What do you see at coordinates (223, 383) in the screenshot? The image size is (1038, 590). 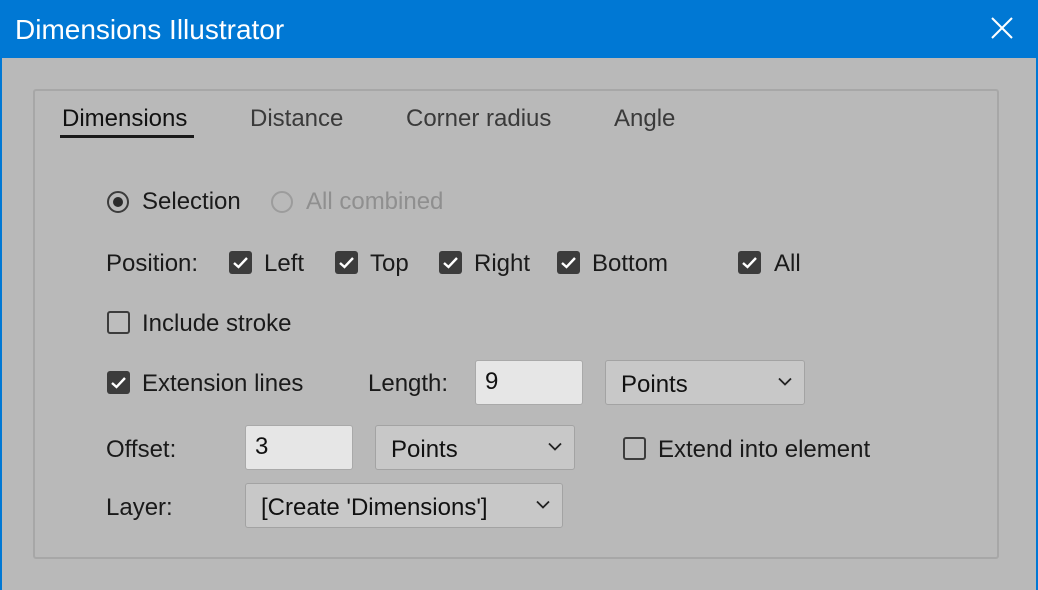 I see `extension-lines-label: Extension lines` at bounding box center [223, 383].